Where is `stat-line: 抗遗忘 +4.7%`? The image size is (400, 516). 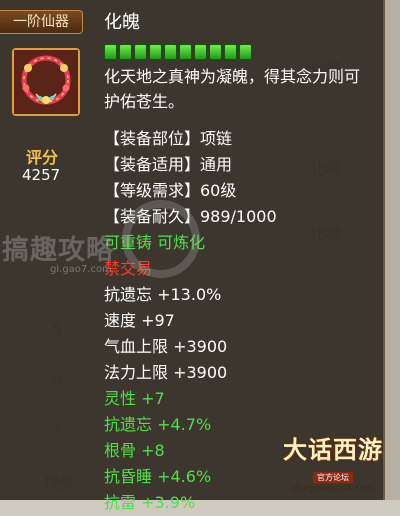 stat-line: 抗遗忘 +4.7% is located at coordinates (158, 424).